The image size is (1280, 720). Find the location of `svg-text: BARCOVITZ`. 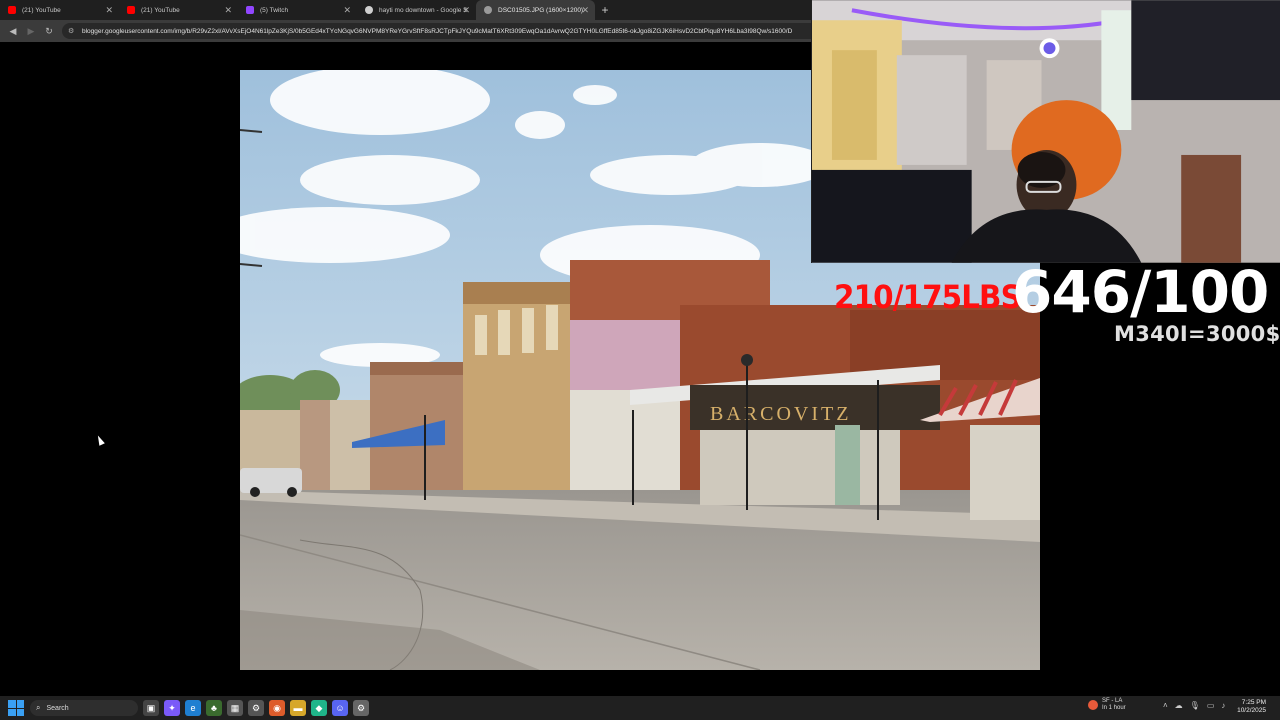

svg-text: BARCOVITZ is located at coordinates (780, 414).